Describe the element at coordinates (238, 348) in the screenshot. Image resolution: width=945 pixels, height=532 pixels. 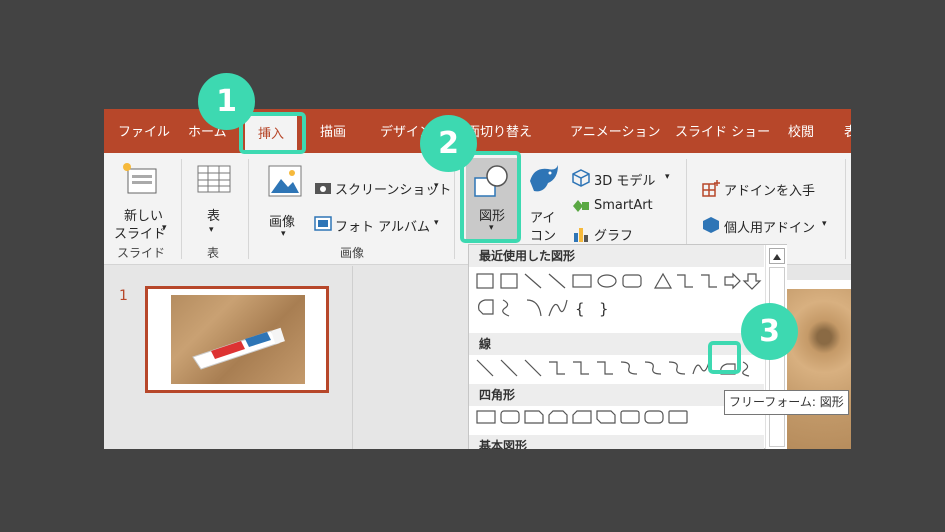
I see `toothpaste-tube-image` at that location.